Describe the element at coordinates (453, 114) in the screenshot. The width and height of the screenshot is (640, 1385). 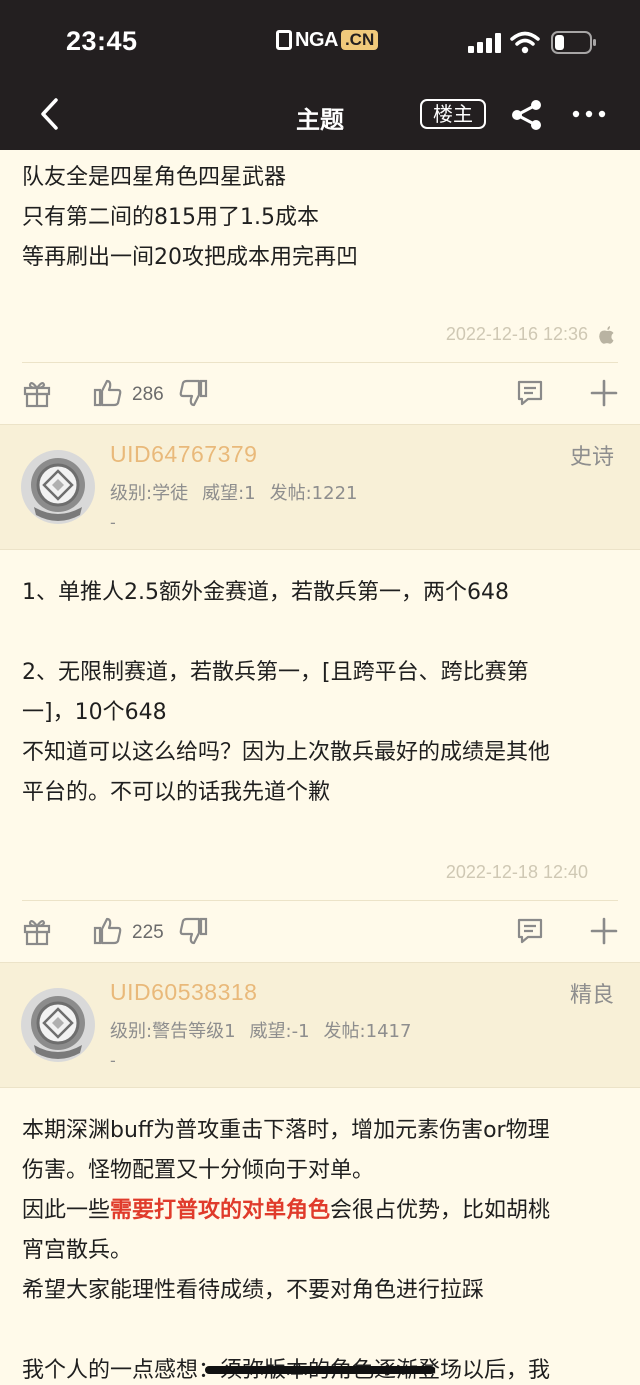
I see `op-only-button: 楼主` at that location.